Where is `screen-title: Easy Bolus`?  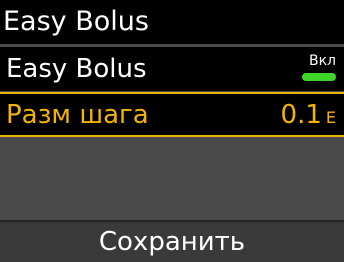
screen-title: Easy Bolus is located at coordinates (76, 21).